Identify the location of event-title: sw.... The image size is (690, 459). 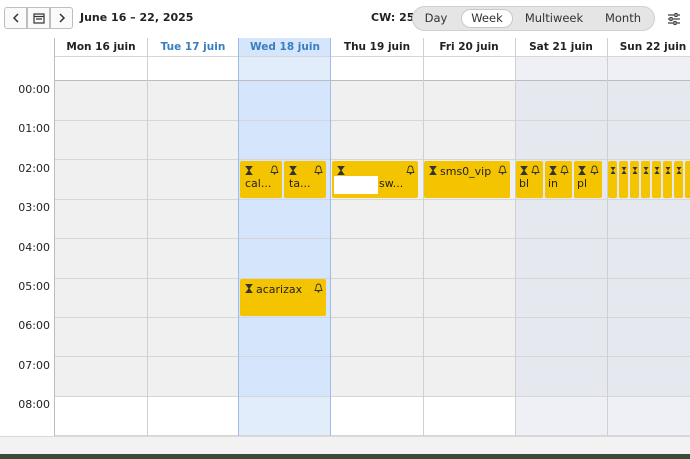
(391, 183).